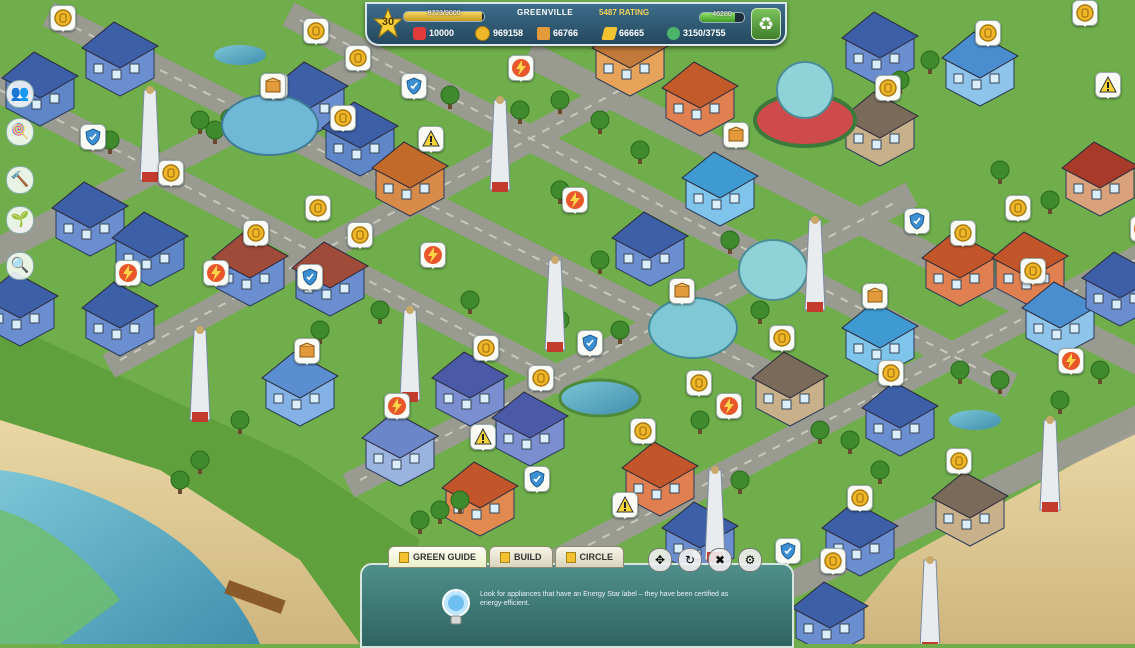 This screenshot has width=1135, height=648. I want to click on tab-green-guide: GREEN GUIDE, so click(438, 557).